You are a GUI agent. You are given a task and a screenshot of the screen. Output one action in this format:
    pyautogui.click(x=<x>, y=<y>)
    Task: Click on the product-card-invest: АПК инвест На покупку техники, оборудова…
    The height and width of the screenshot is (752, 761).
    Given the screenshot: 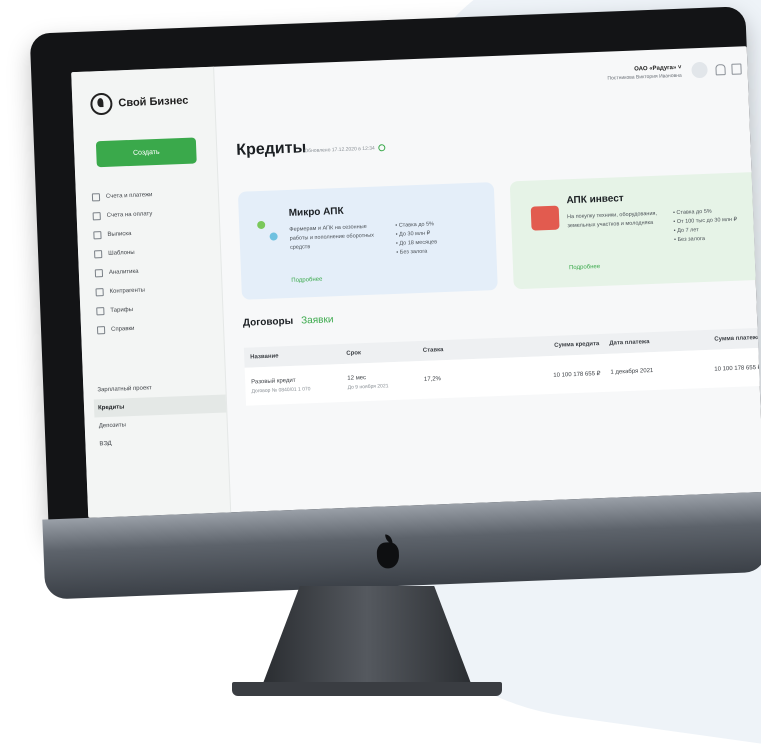 What is the action you would take?
    pyautogui.click(x=635, y=230)
    